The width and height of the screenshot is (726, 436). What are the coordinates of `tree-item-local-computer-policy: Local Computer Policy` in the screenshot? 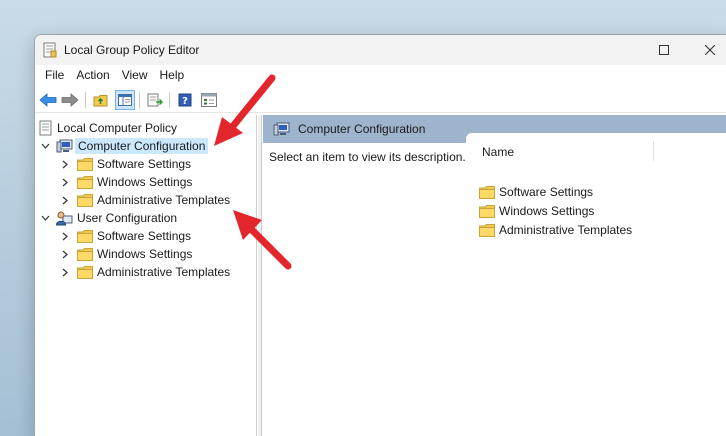 It's located at (108, 128).